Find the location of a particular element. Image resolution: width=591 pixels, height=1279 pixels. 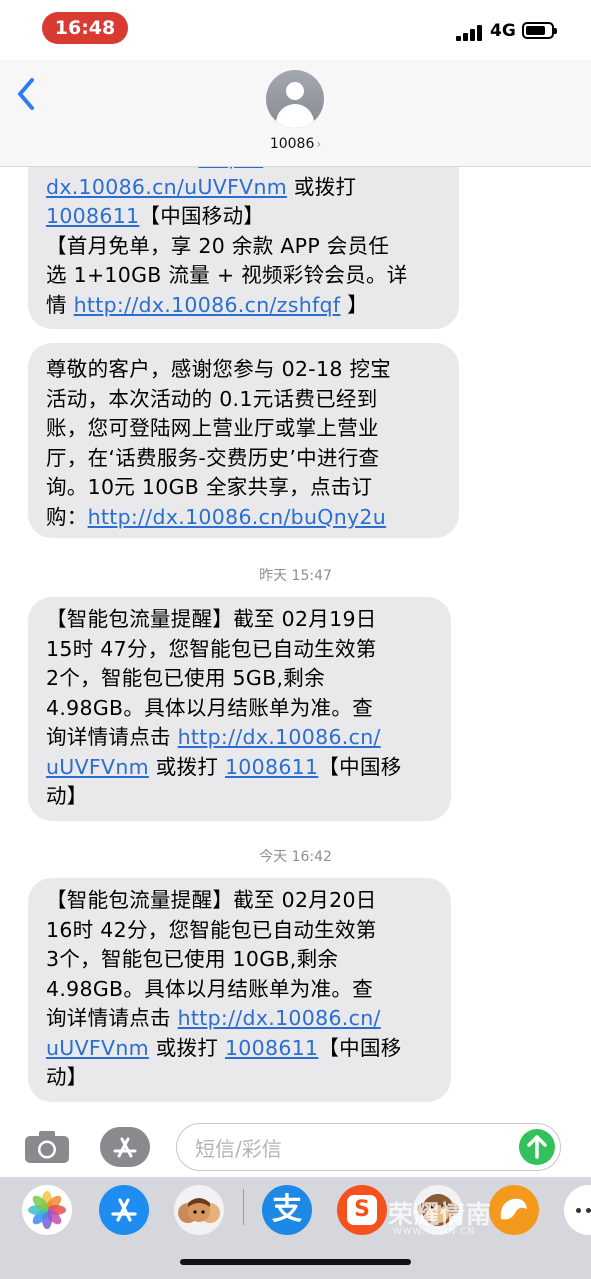

person-icon is located at coordinates (295, 91).